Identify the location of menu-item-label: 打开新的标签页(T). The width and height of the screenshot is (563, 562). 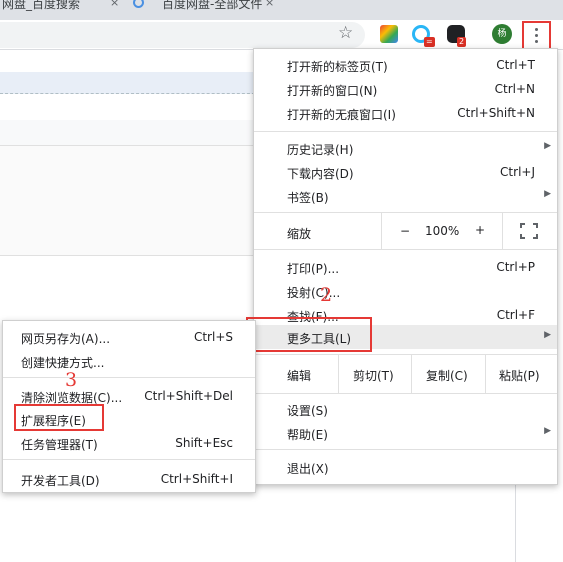
(337, 67).